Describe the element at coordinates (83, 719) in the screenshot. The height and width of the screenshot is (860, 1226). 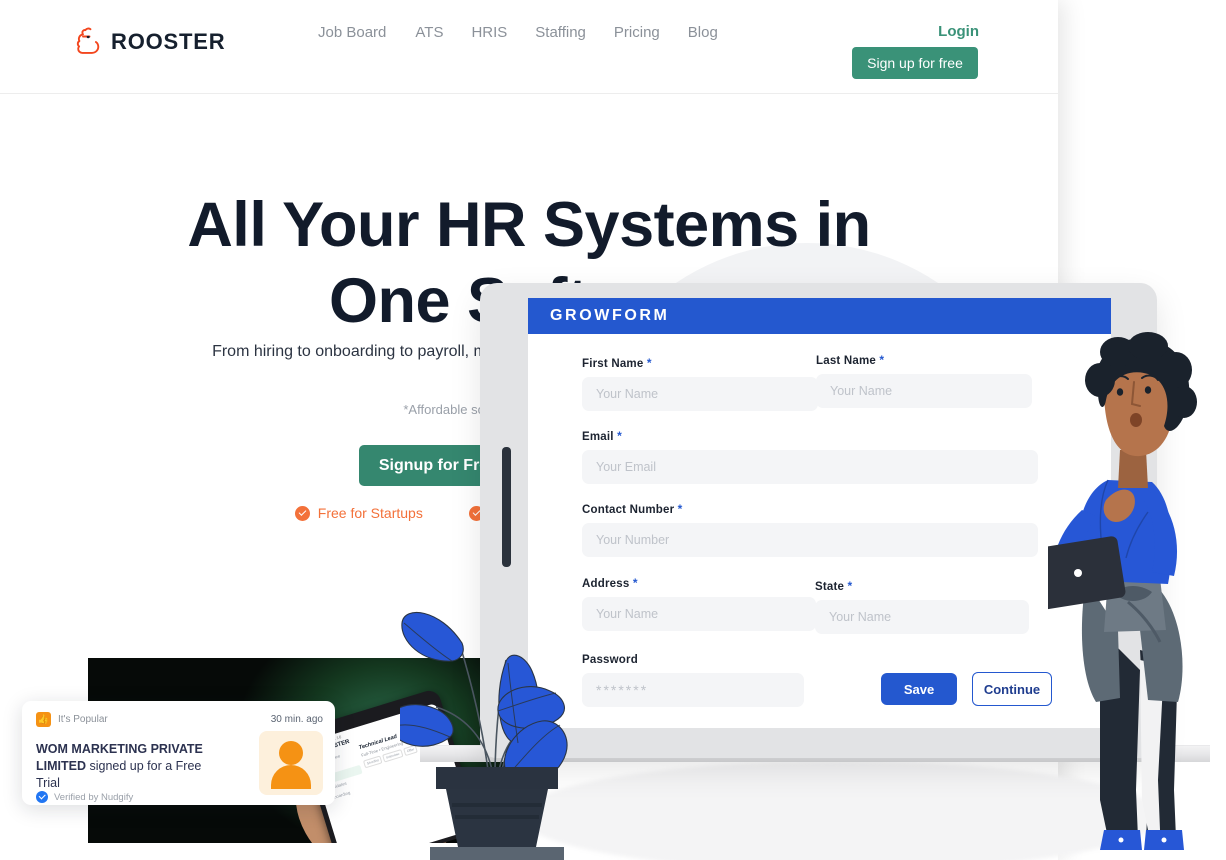
I see `toast-tag-label: It's Popular` at that location.